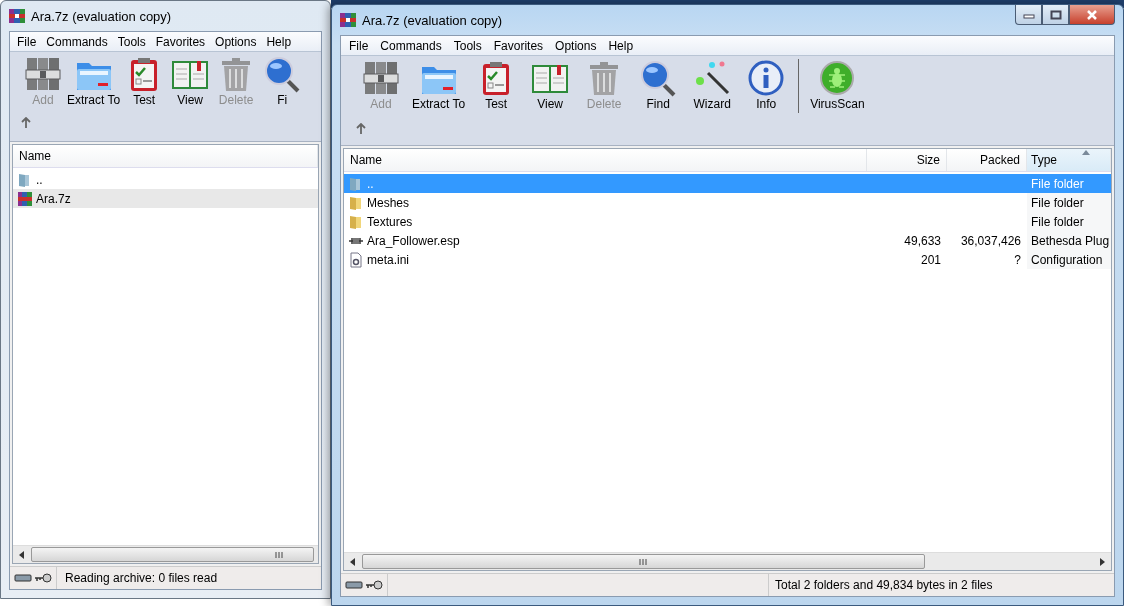 This screenshot has width=1124, height=606. Describe the element at coordinates (1086, 152) in the screenshot. I see `sort-up-icon` at that location.